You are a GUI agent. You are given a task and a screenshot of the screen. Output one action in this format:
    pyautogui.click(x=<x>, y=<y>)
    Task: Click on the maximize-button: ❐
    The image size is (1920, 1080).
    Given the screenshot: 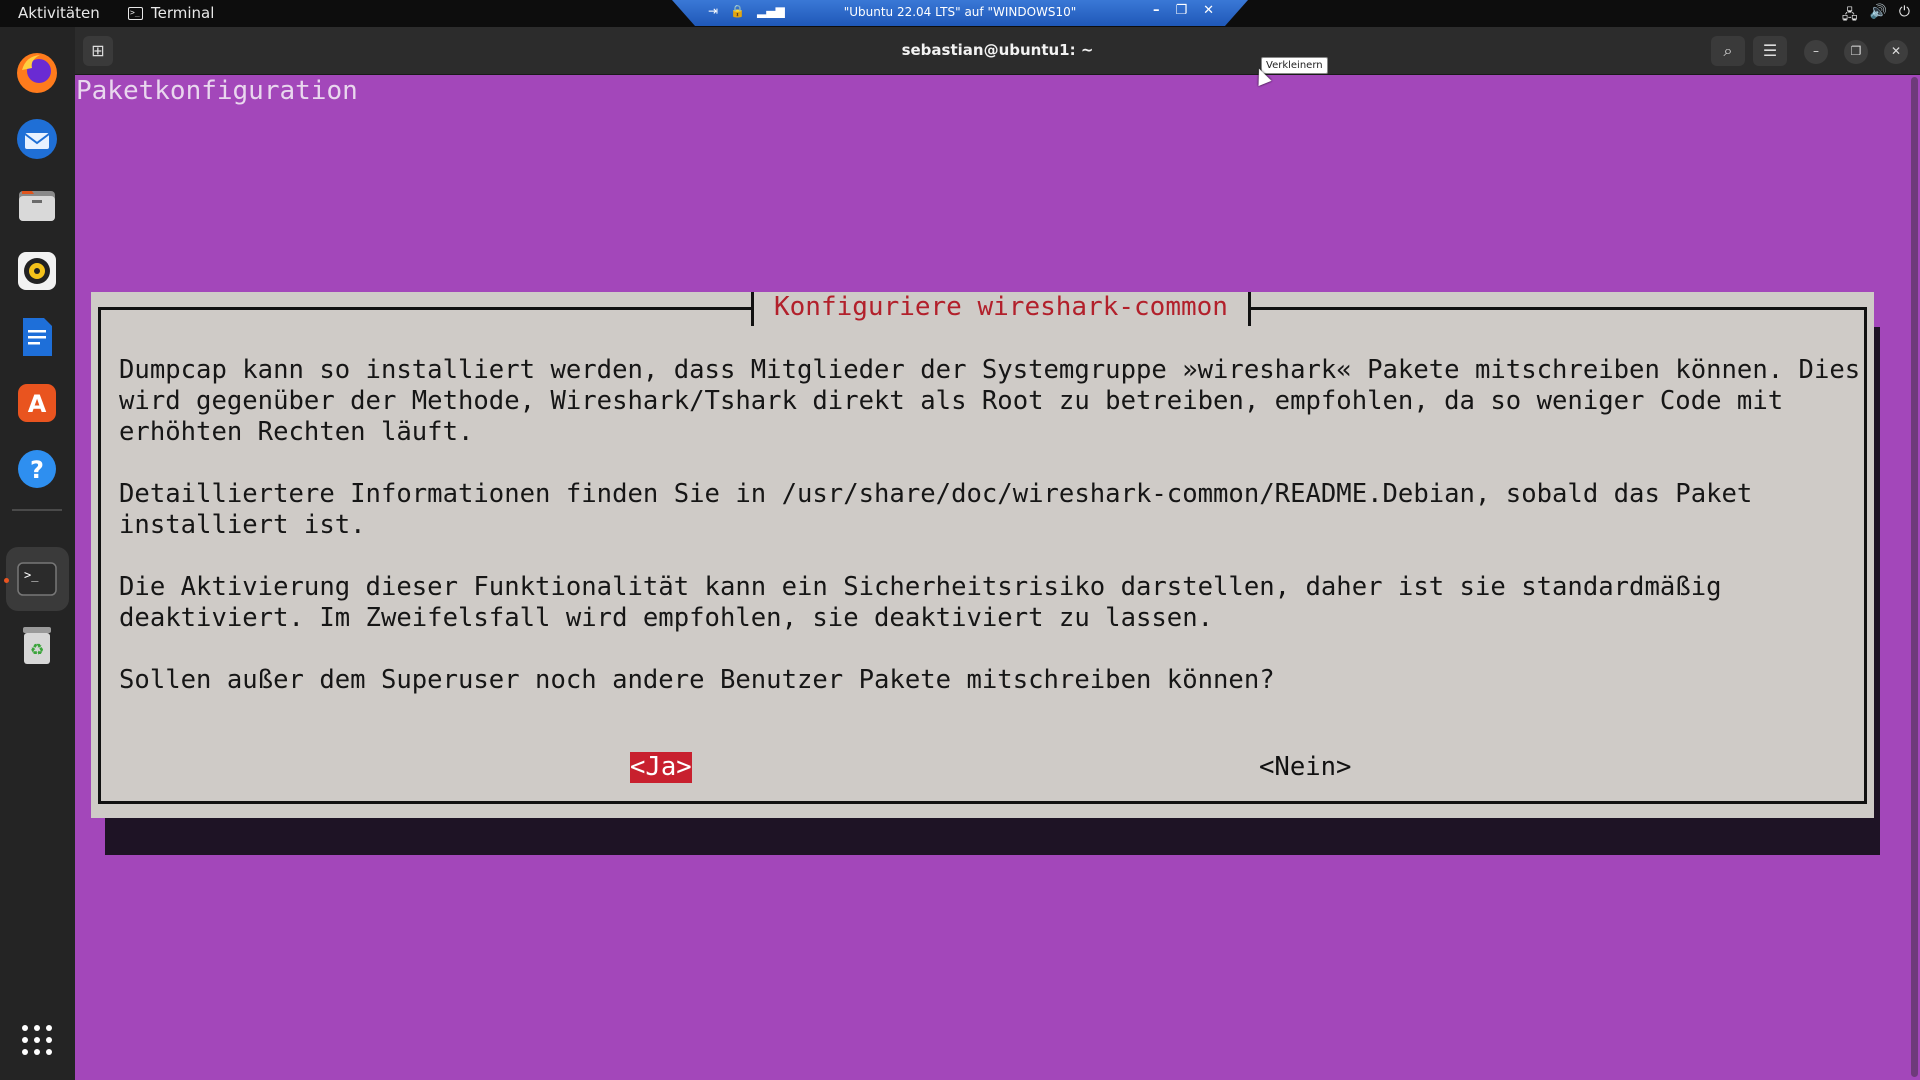 What is the action you would take?
    pyautogui.click(x=1856, y=52)
    